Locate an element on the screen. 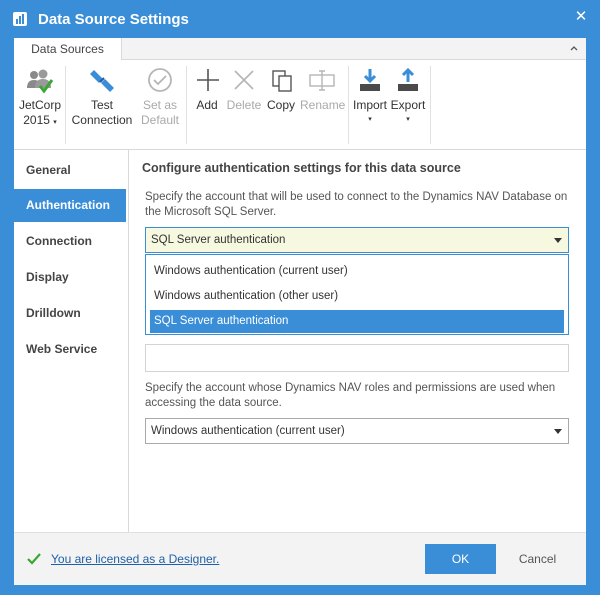 The image size is (600, 595). tab-data-sources: Data Sources is located at coordinates (68, 49).